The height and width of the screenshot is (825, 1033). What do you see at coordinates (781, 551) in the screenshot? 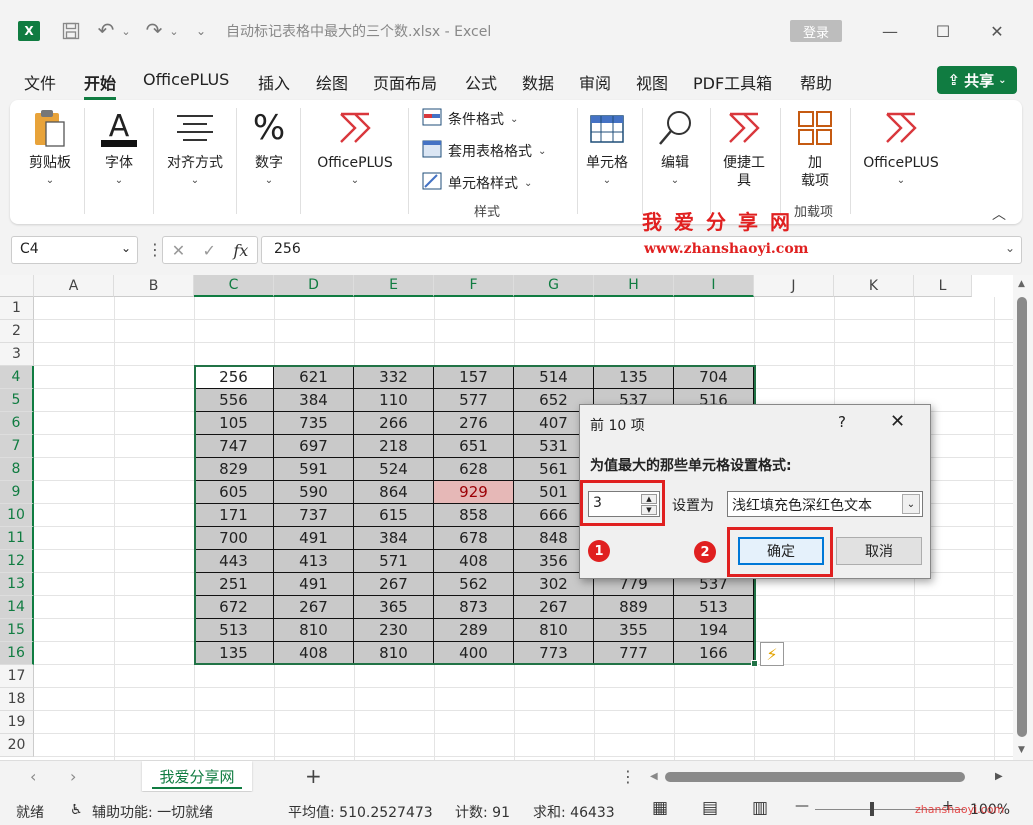
I see `ok-button: 确定` at bounding box center [781, 551].